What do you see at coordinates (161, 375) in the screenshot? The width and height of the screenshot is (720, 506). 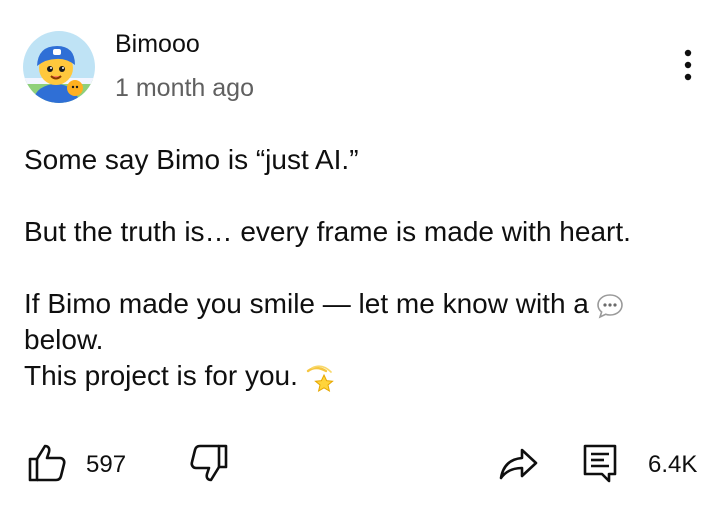 I see `comment-line-text: This project is for you.` at bounding box center [161, 375].